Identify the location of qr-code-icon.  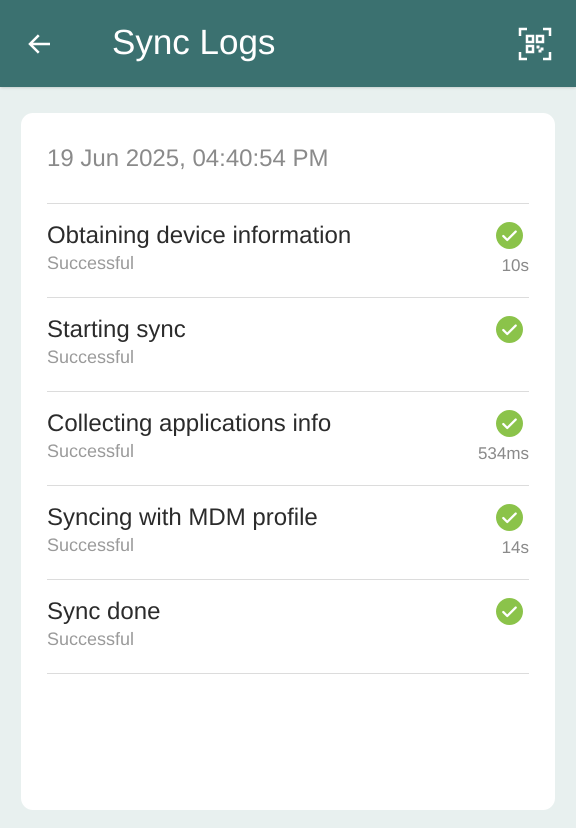
(535, 43).